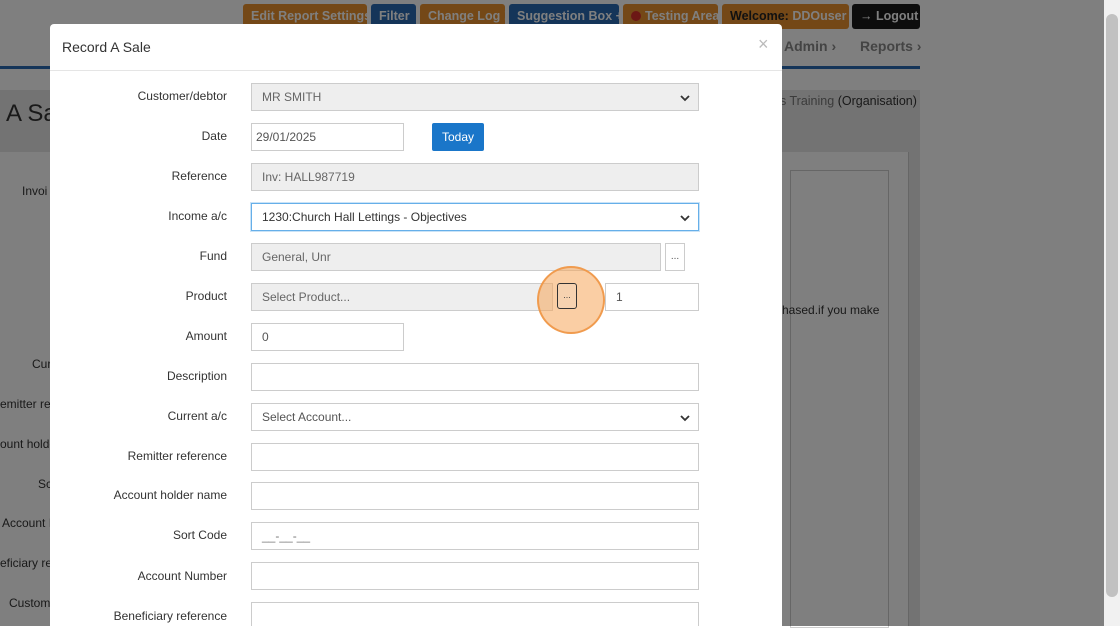 The image size is (1120, 628). What do you see at coordinates (619, 297) in the screenshot?
I see `product-quantity: 1` at bounding box center [619, 297].